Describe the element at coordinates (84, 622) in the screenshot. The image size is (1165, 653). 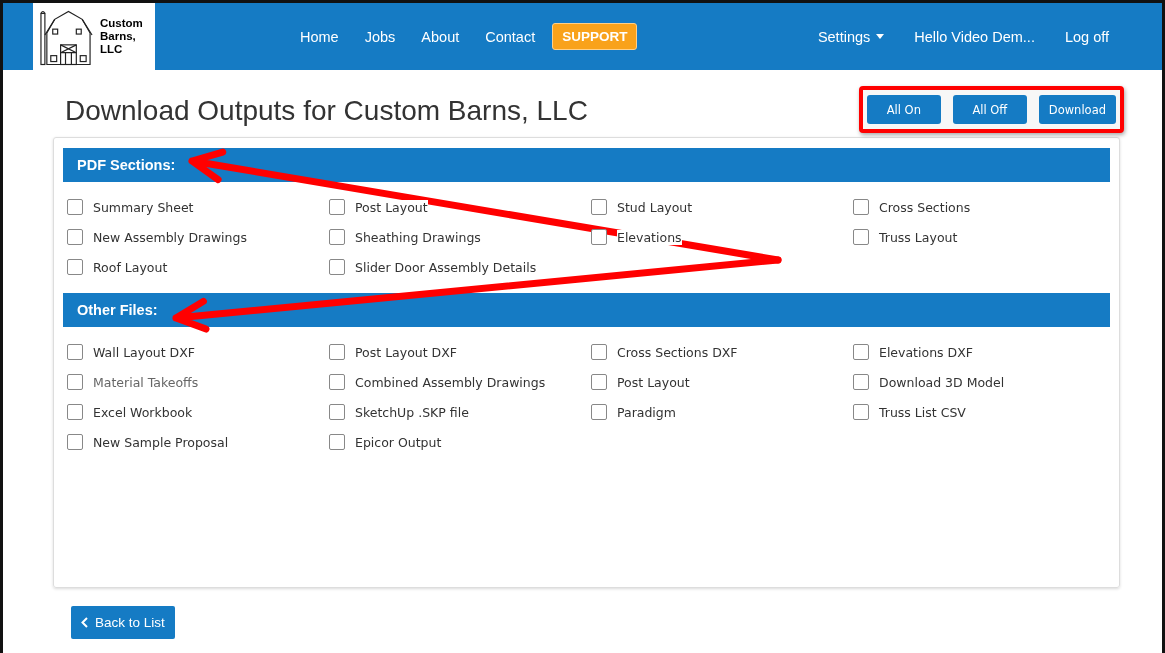
I see `chevron-left-icon` at that location.